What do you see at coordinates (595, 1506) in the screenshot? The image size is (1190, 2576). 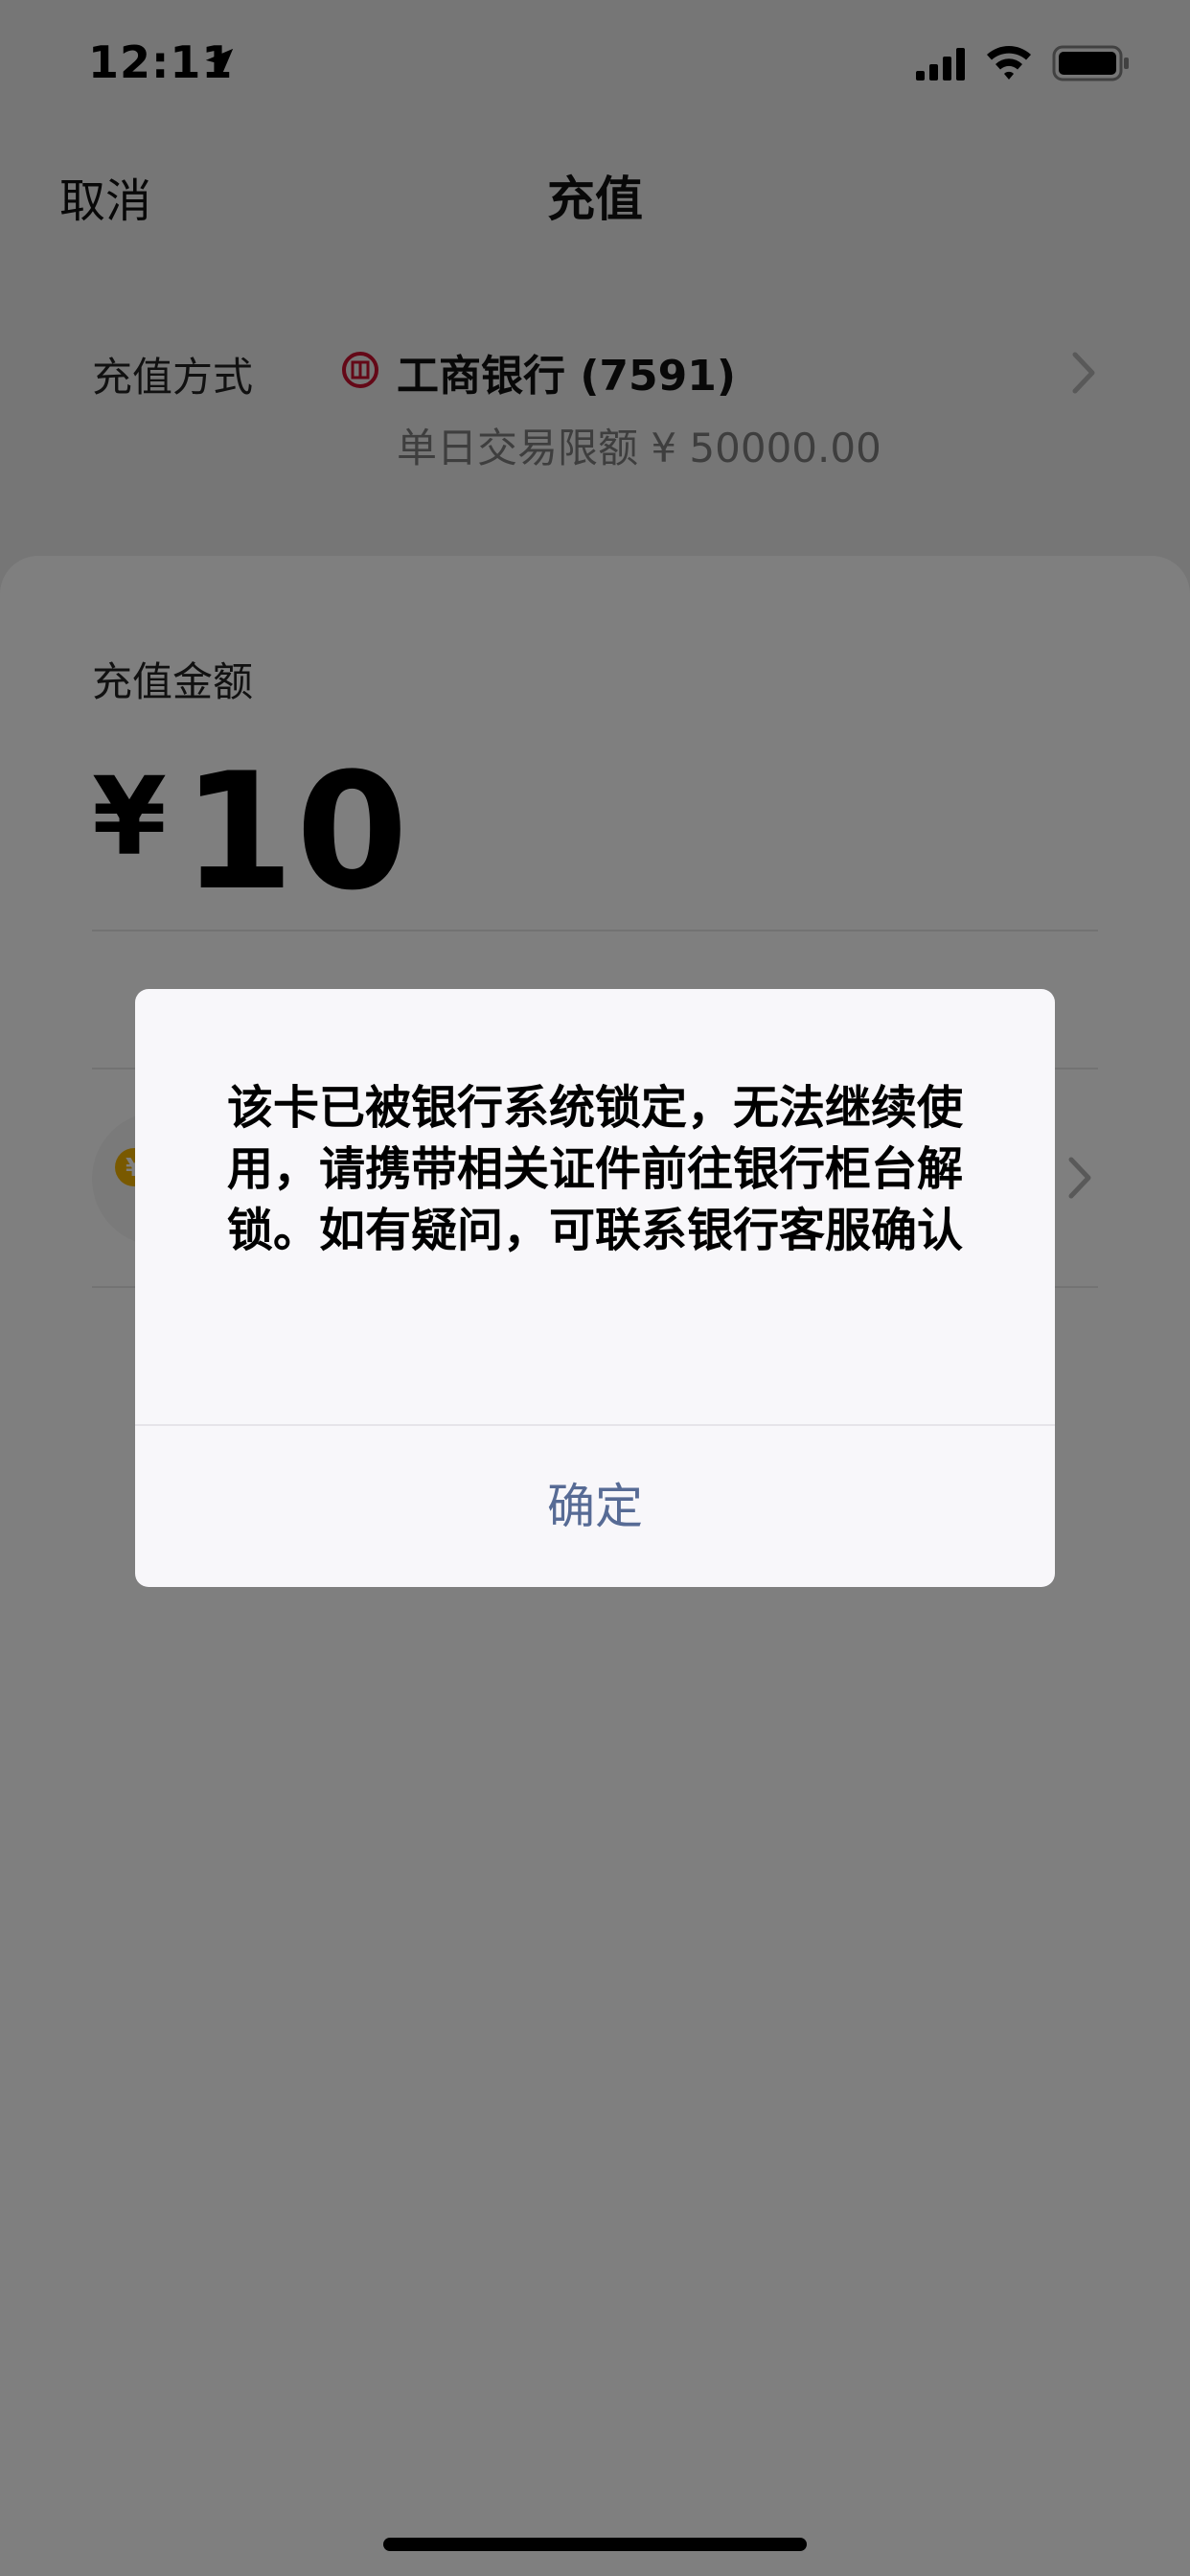 I see `confirm-button: 确定` at bounding box center [595, 1506].